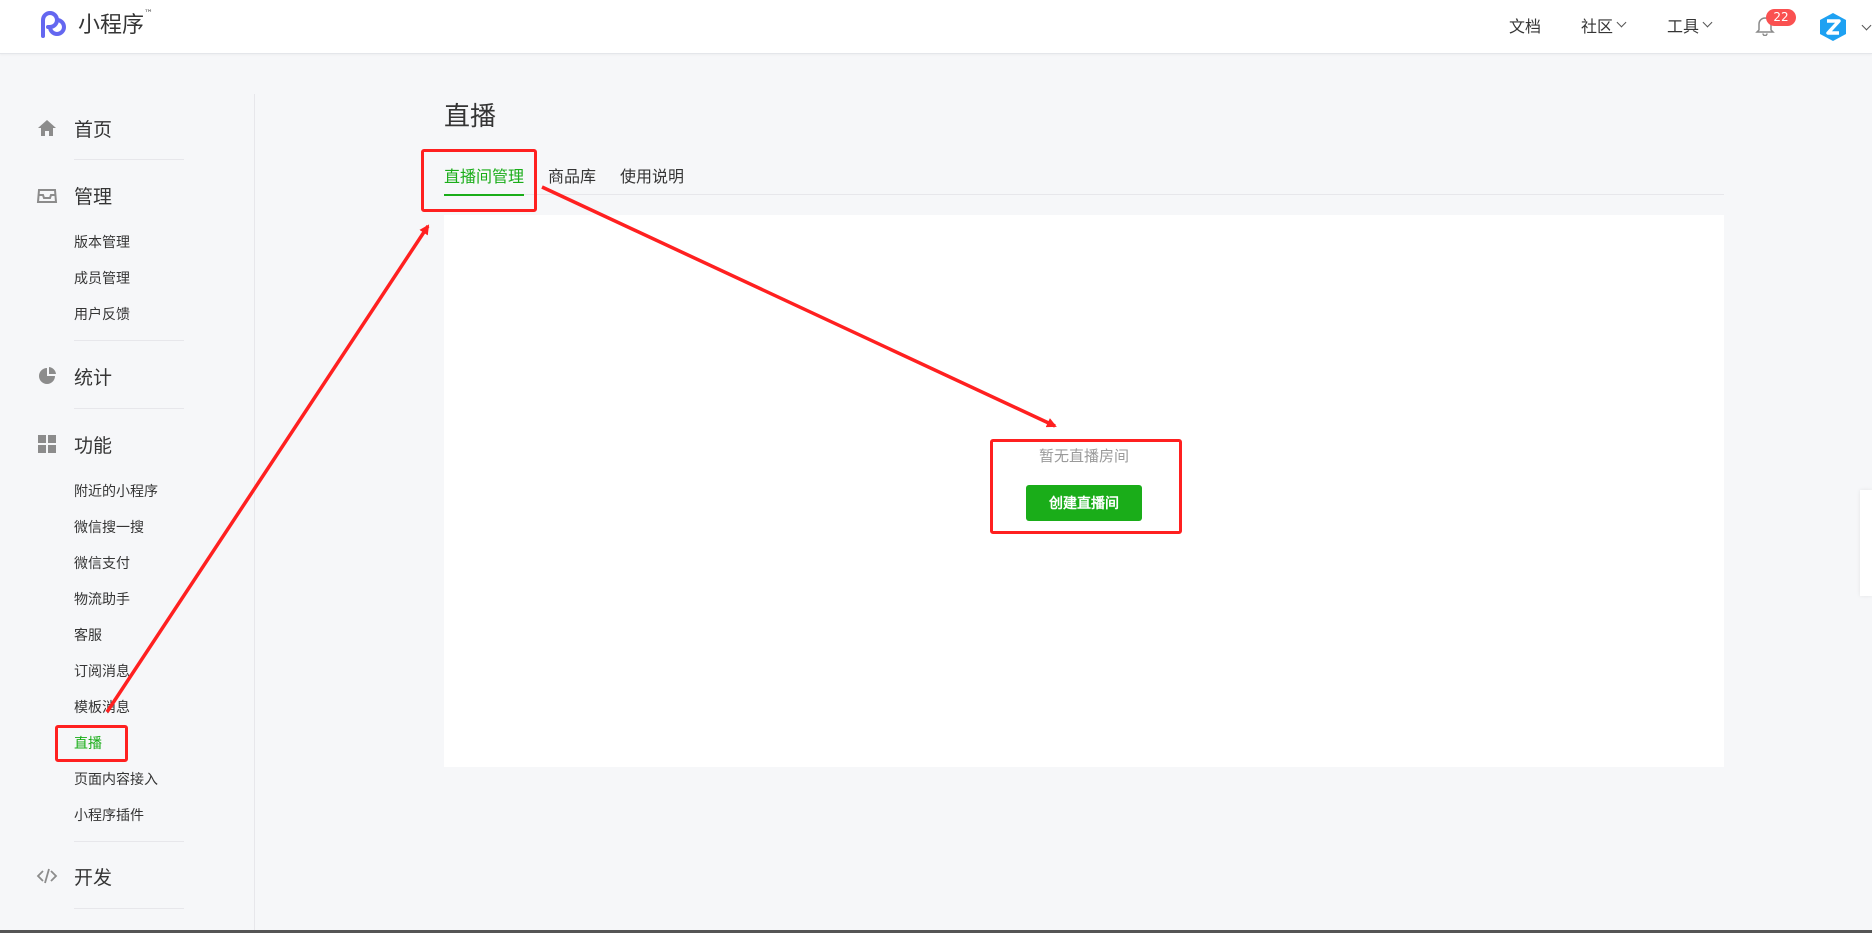 Image resolution: width=1872 pixels, height=933 pixels. What do you see at coordinates (1781, 17) in the screenshot?
I see `notification-badge: 22` at bounding box center [1781, 17].